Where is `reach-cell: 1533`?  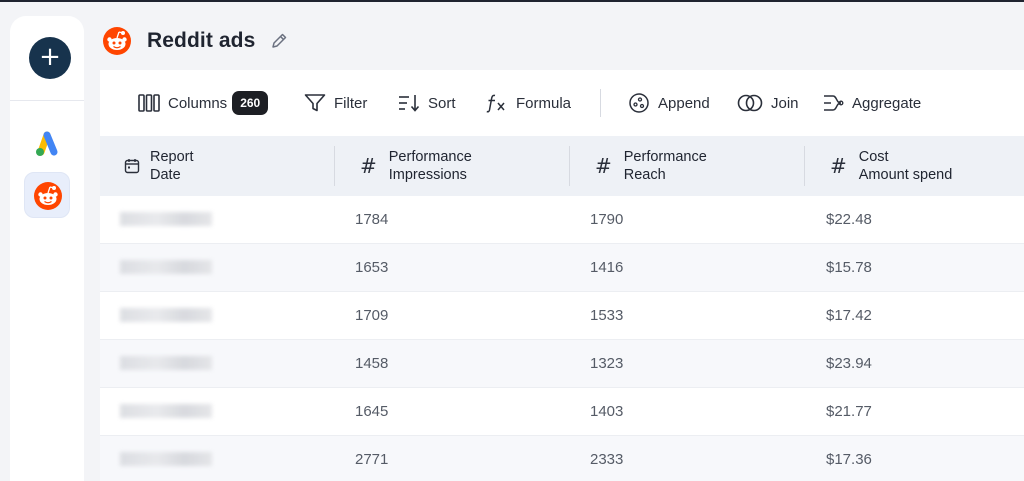
reach-cell: 1533 is located at coordinates (606, 316).